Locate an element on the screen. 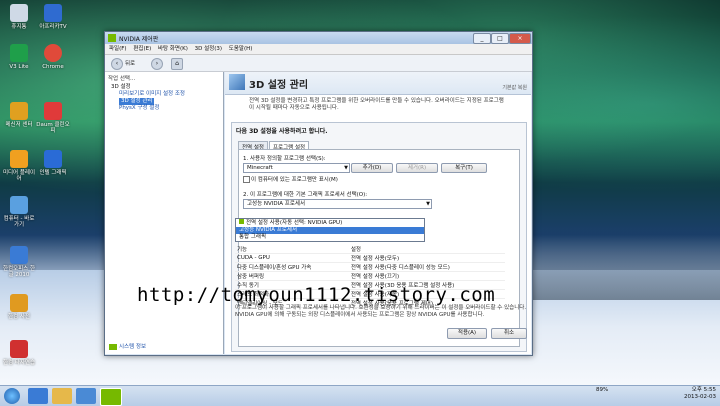 The width and height of the screenshot is (720, 406). desktop-icon-afreecatv: 아프리카TV is located at coordinates (53, 17).